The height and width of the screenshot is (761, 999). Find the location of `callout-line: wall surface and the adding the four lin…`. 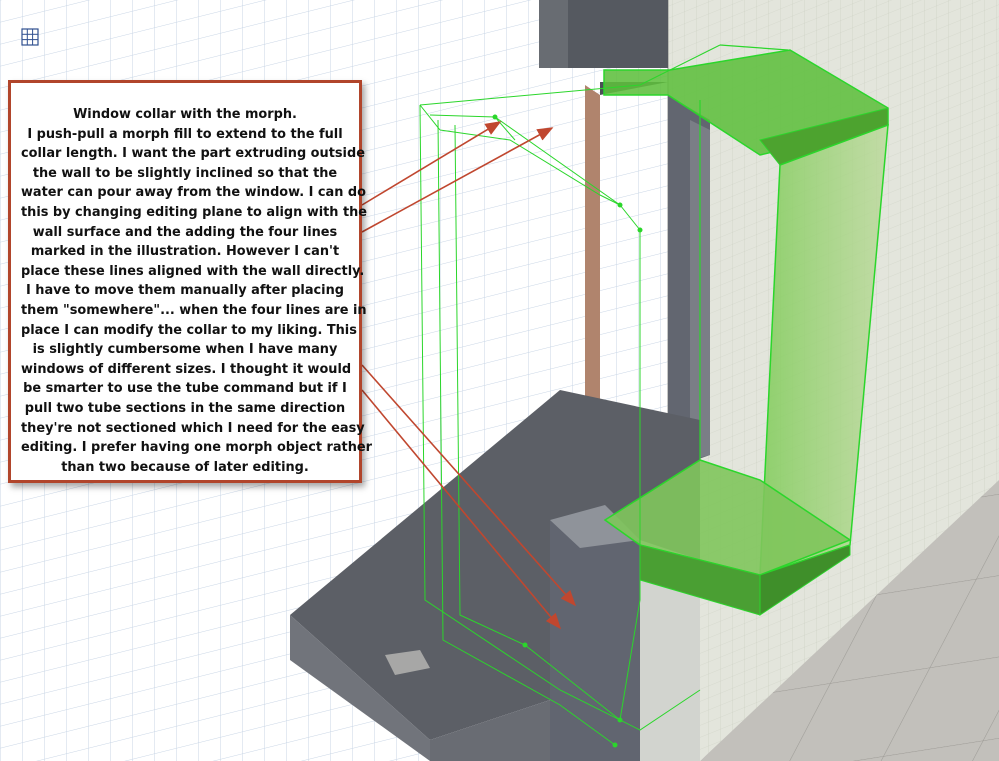

callout-line: wall surface and the adding the four lin… is located at coordinates (185, 232).